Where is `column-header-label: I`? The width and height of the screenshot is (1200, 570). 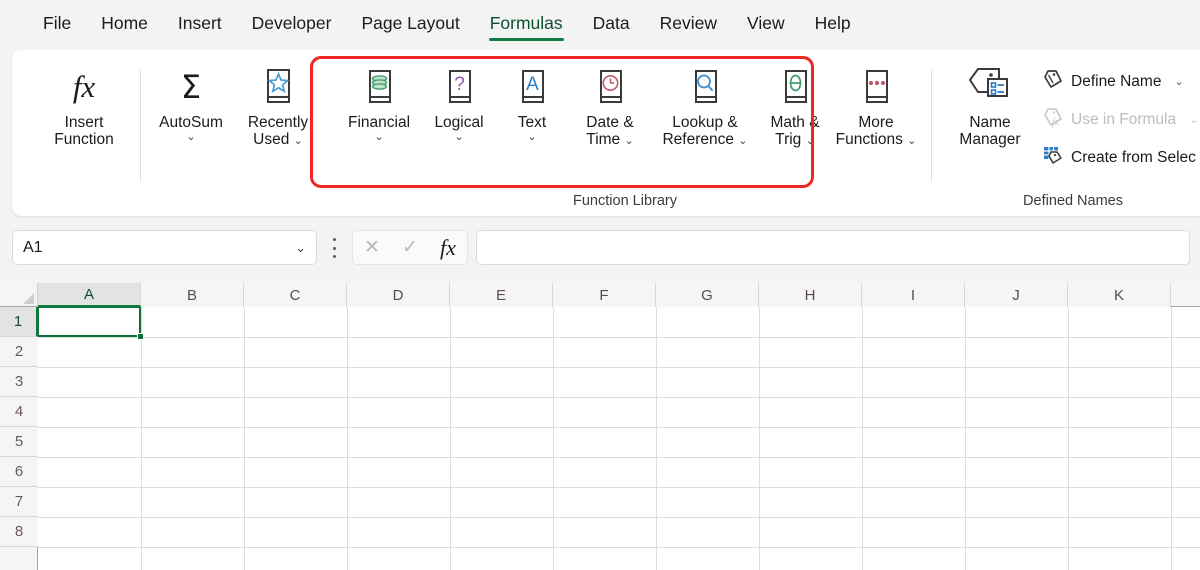
column-header-label: I is located at coordinates (913, 295).